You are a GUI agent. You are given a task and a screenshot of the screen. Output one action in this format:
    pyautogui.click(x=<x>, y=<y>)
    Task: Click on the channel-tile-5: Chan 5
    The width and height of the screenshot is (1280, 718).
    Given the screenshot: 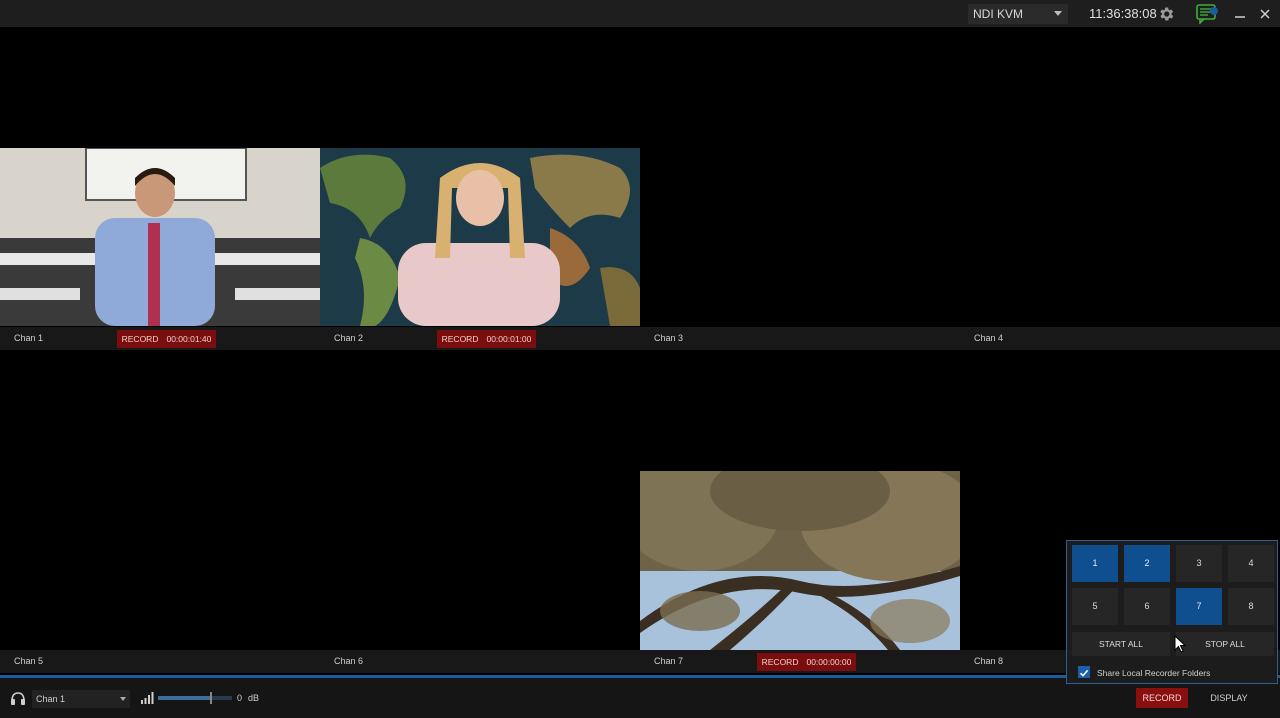 What is the action you would take?
    pyautogui.click(x=160, y=511)
    